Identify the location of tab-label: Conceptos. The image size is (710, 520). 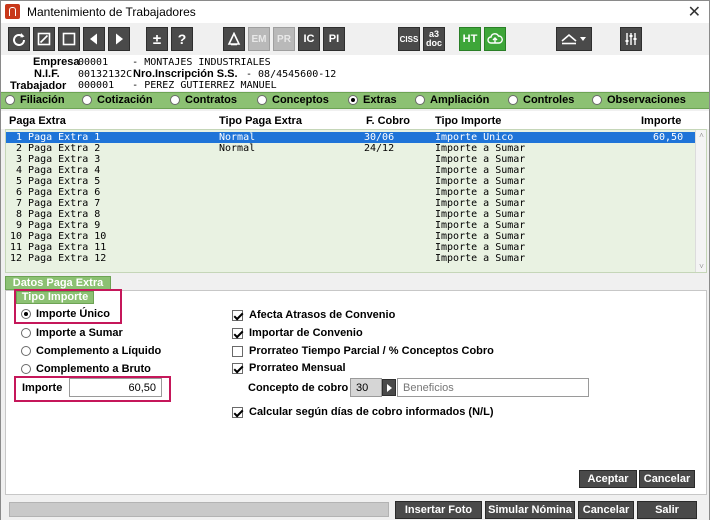
(300, 100).